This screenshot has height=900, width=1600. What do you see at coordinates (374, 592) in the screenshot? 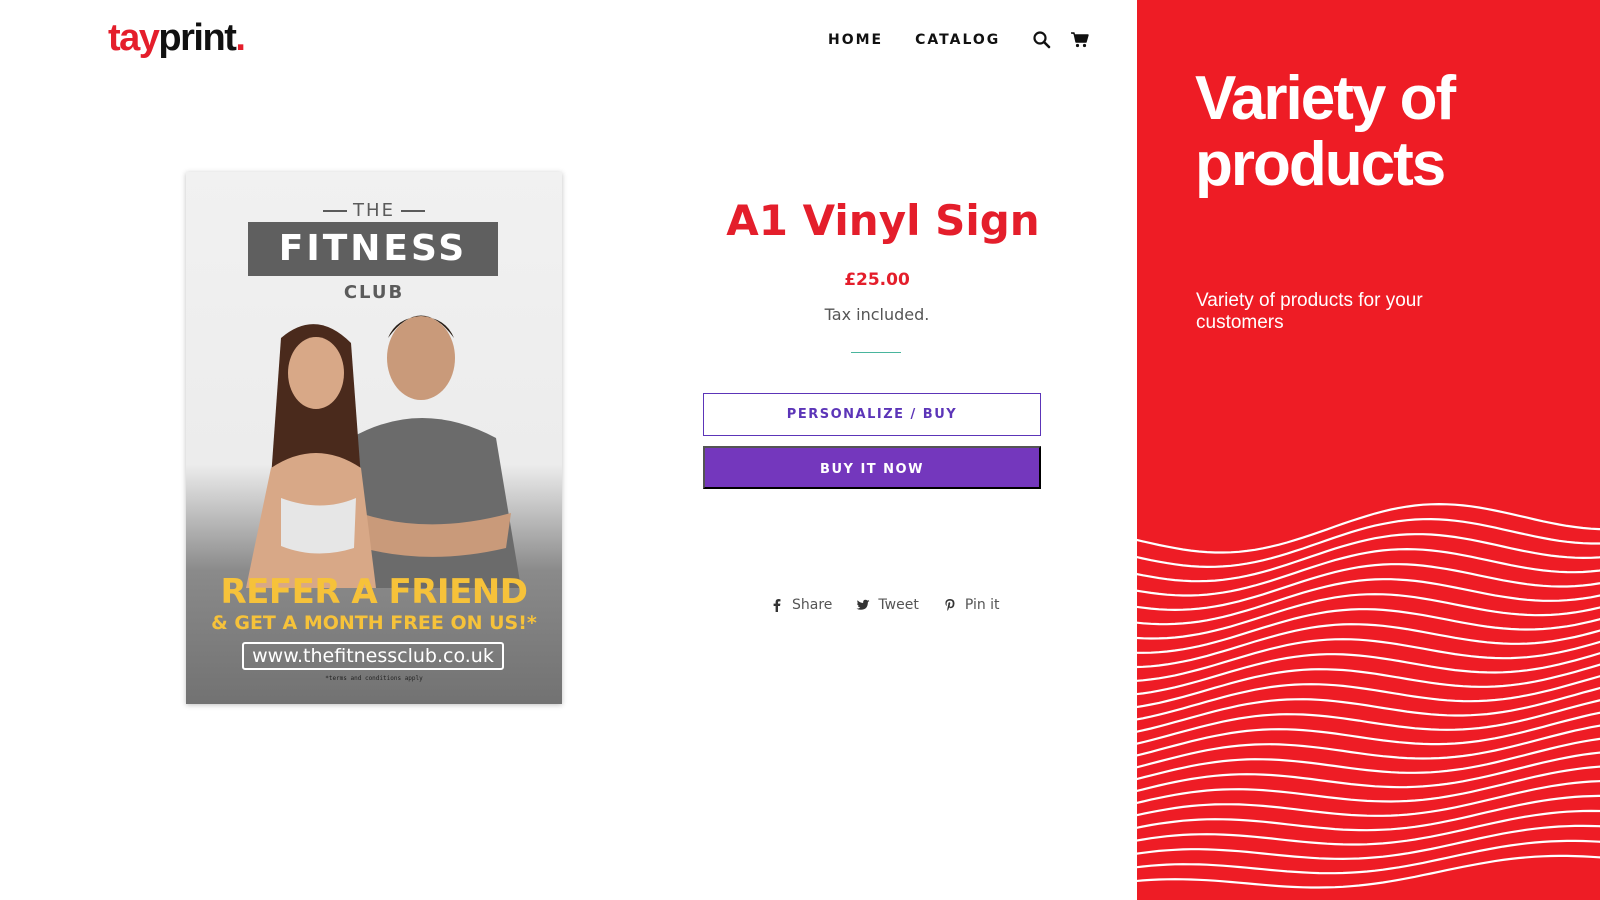
I see `poster-headline: REFER A FRIEND` at bounding box center [374, 592].